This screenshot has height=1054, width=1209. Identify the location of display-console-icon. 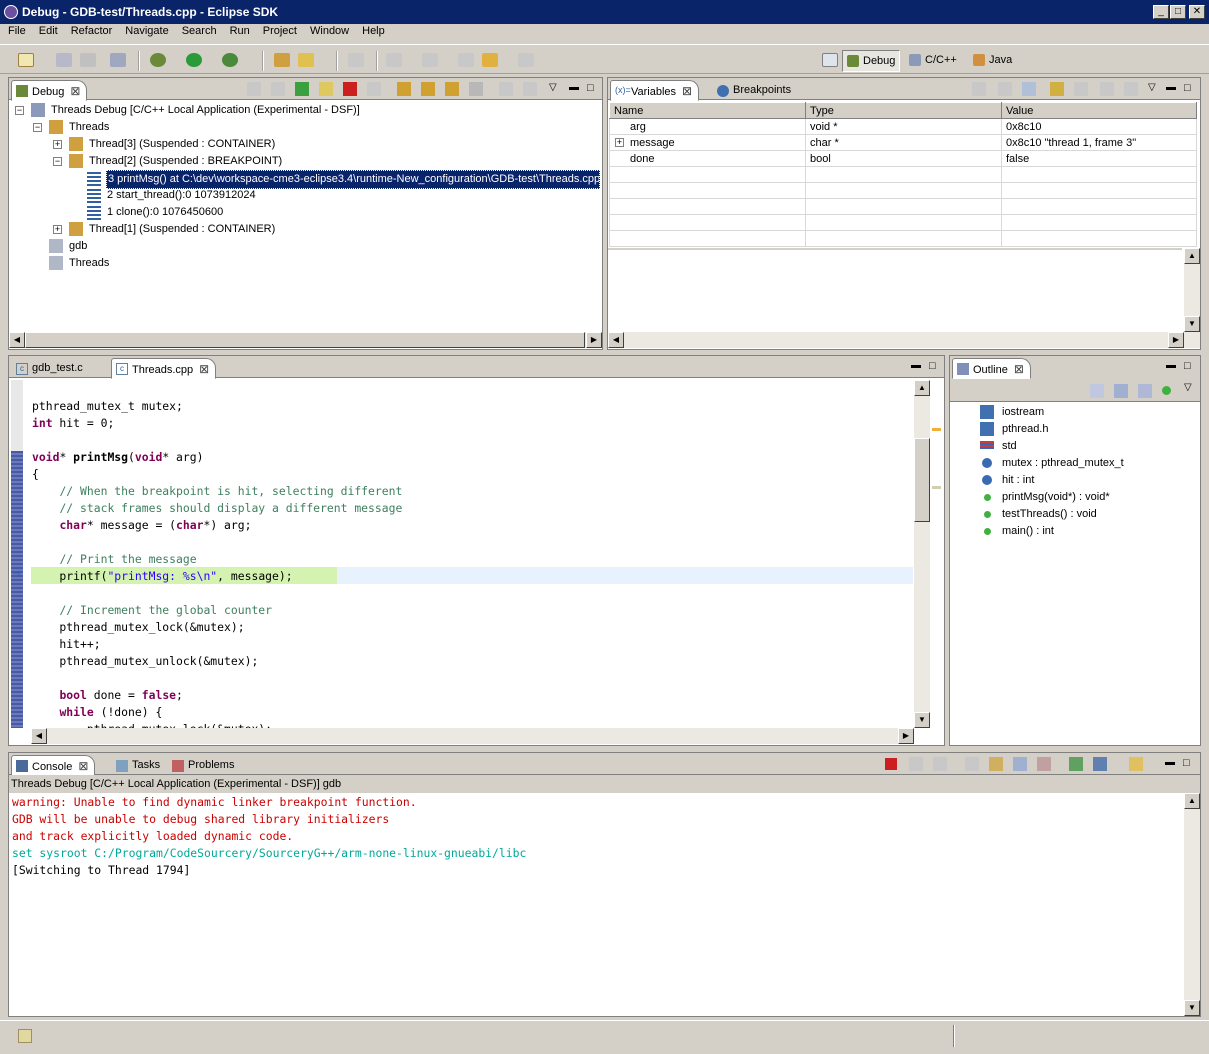
(1100, 764).